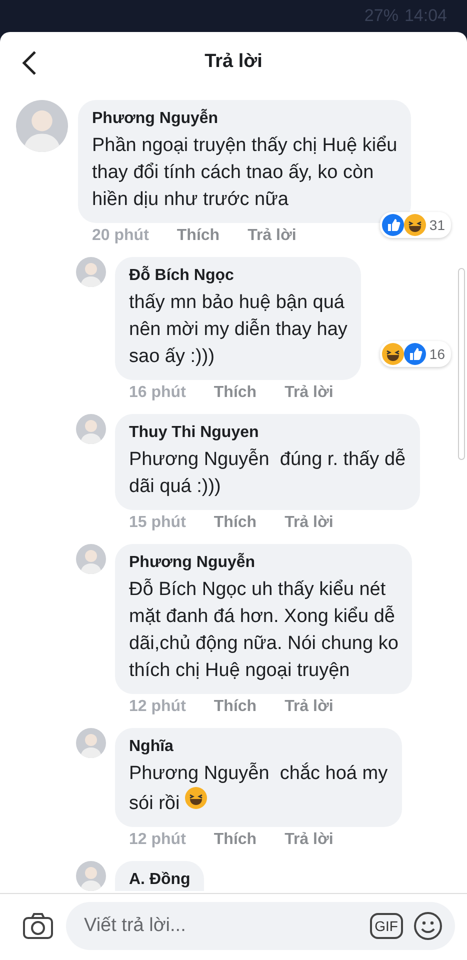  Describe the element at coordinates (238, 276) in the screenshot. I see `commenter-name: Đỗ Bích Ngọc` at that location.